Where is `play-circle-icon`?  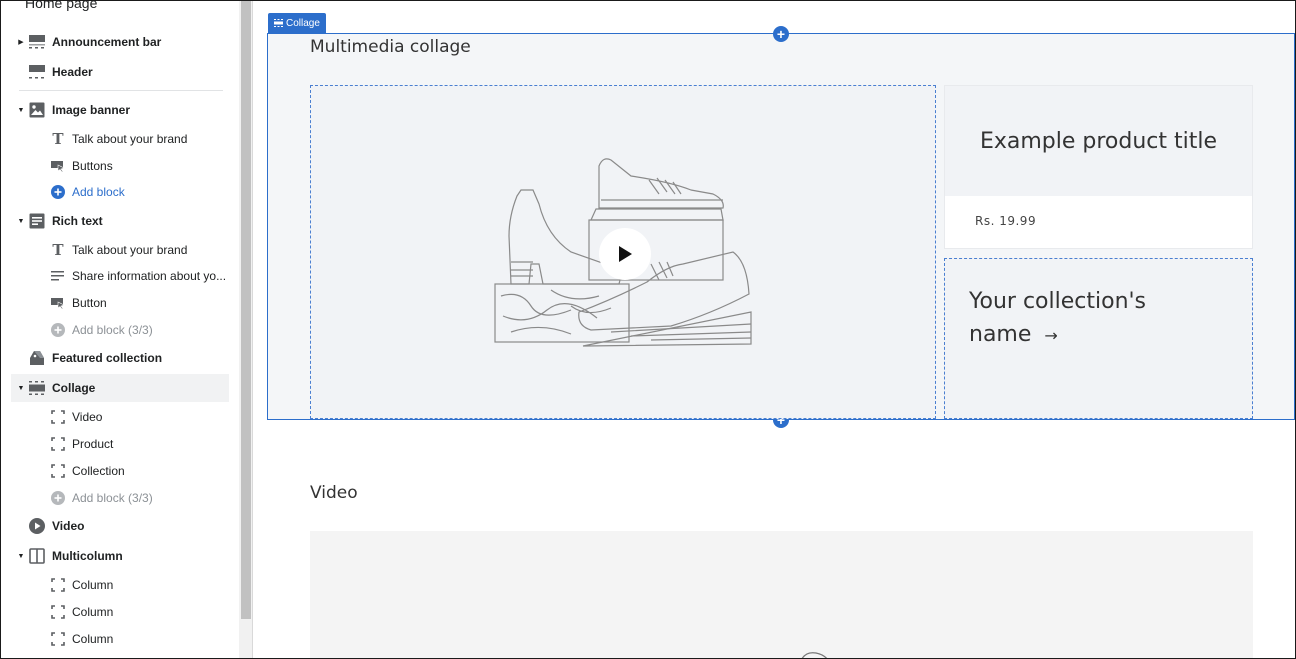
play-circle-icon is located at coordinates (37, 526).